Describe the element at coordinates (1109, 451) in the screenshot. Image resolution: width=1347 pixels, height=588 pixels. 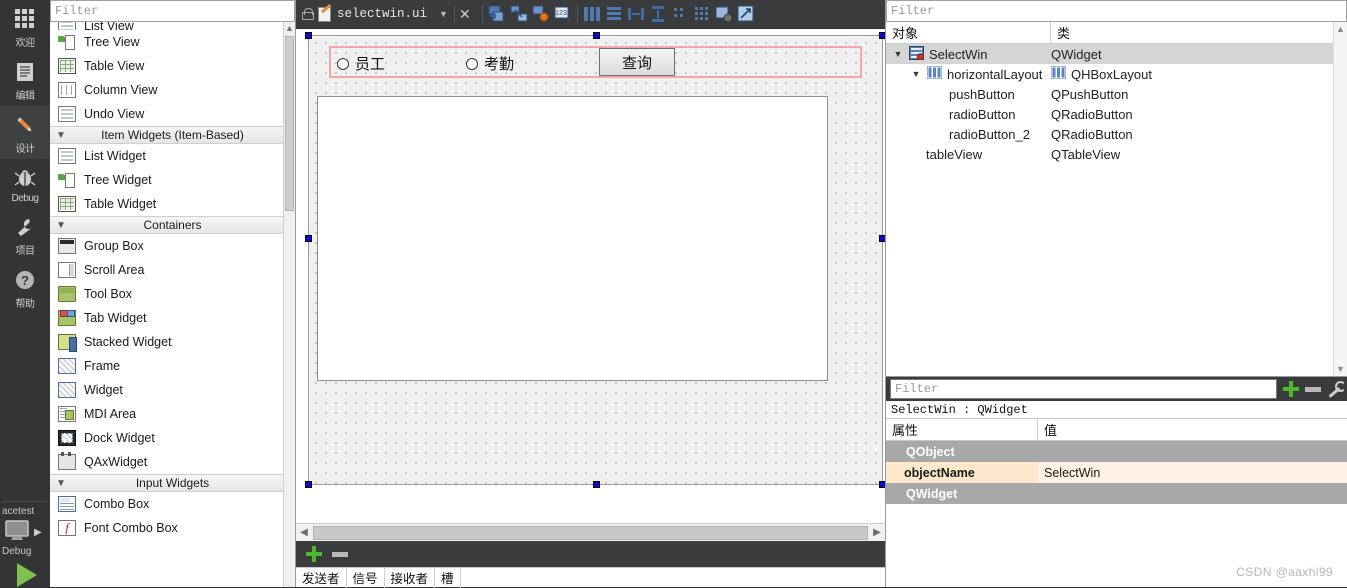
I see `property-group-qobject: ▼ QObject` at that location.